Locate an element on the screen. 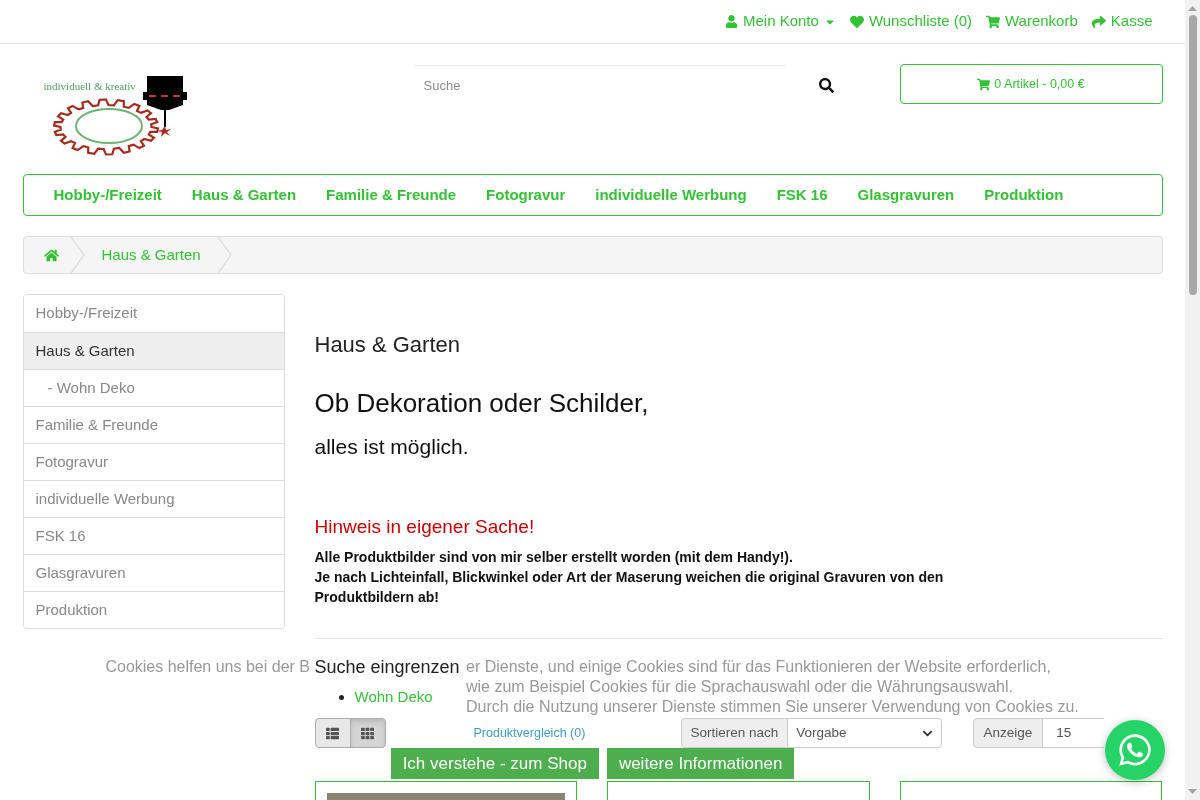  nav-link: Familie & Freunde is located at coordinates (391, 195).